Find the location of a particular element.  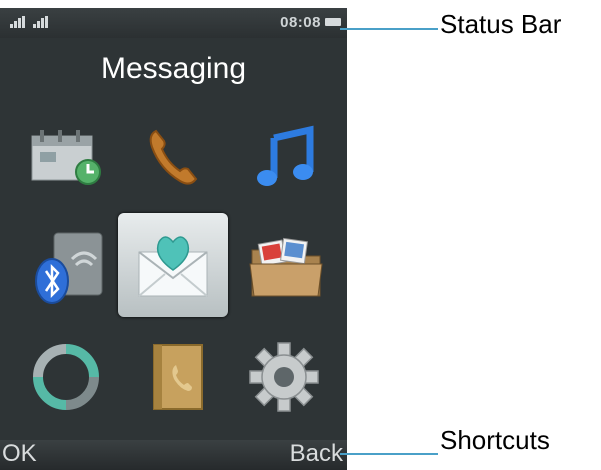

battery-icon is located at coordinates (333, 22).